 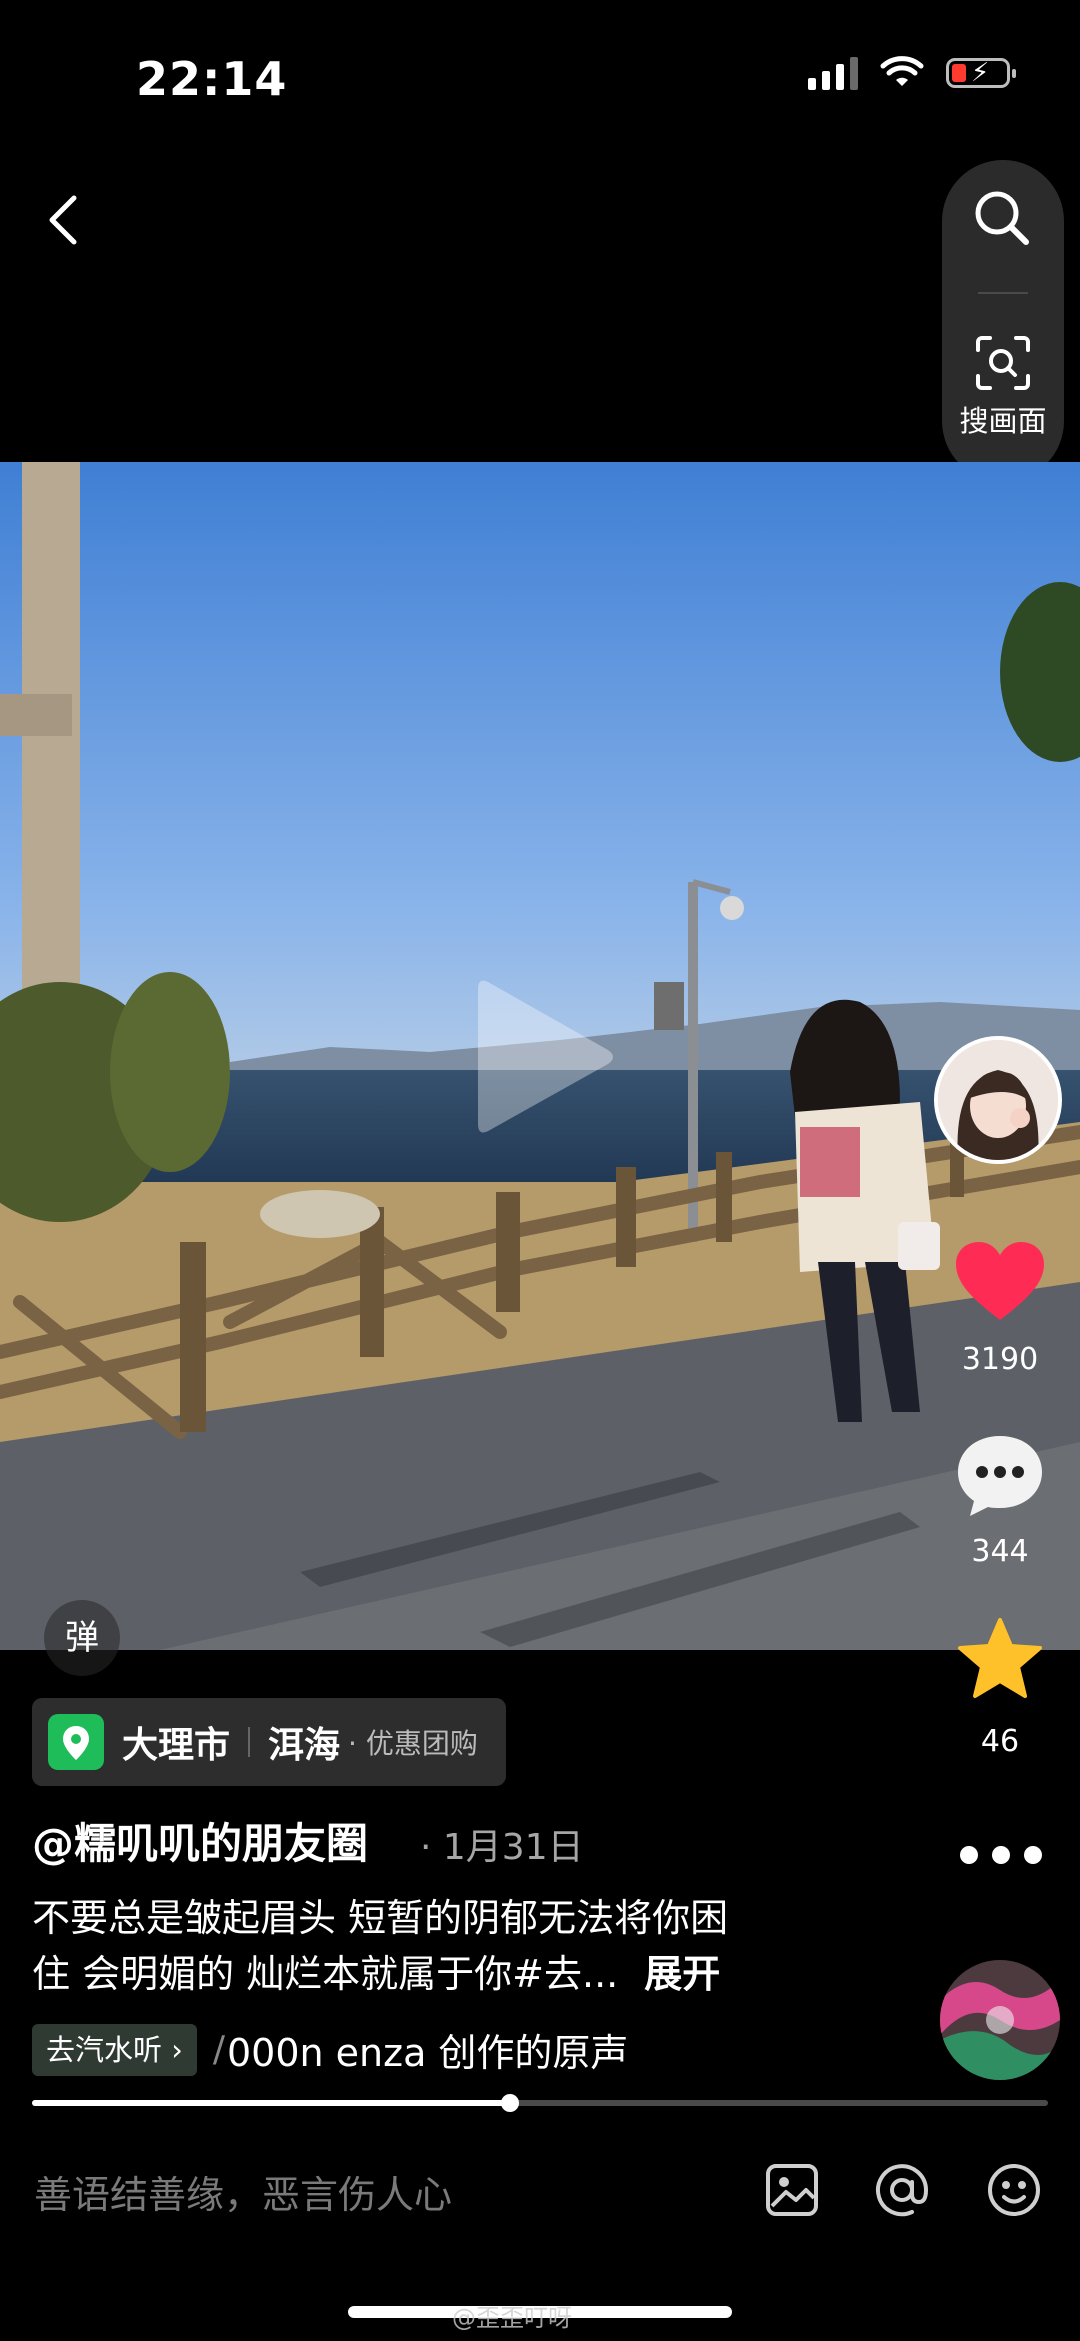 What do you see at coordinates (1003, 419) in the screenshot?
I see `search-frame-label: 搜画面` at bounding box center [1003, 419].